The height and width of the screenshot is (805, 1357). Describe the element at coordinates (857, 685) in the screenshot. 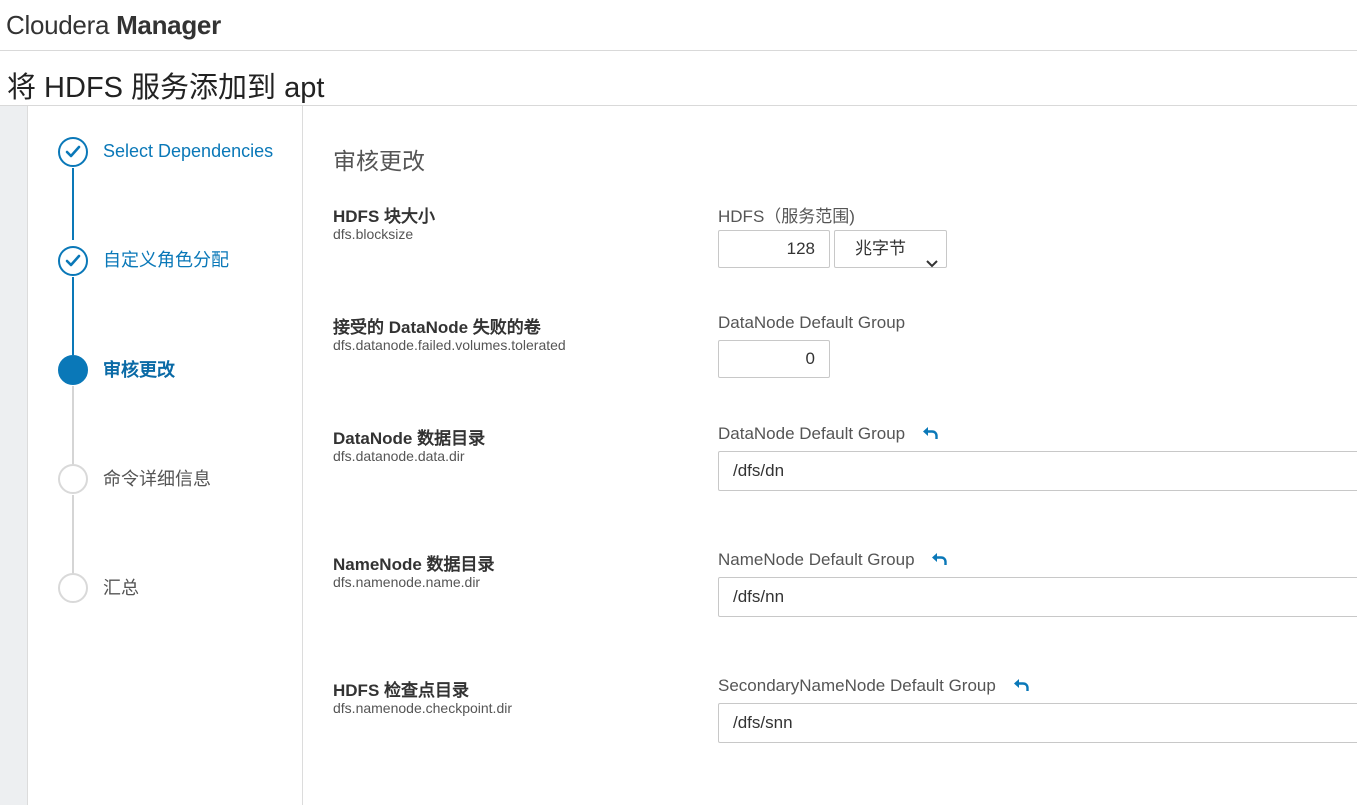

I see `property-scope-text: SecondaryNameNode Default Group` at that location.